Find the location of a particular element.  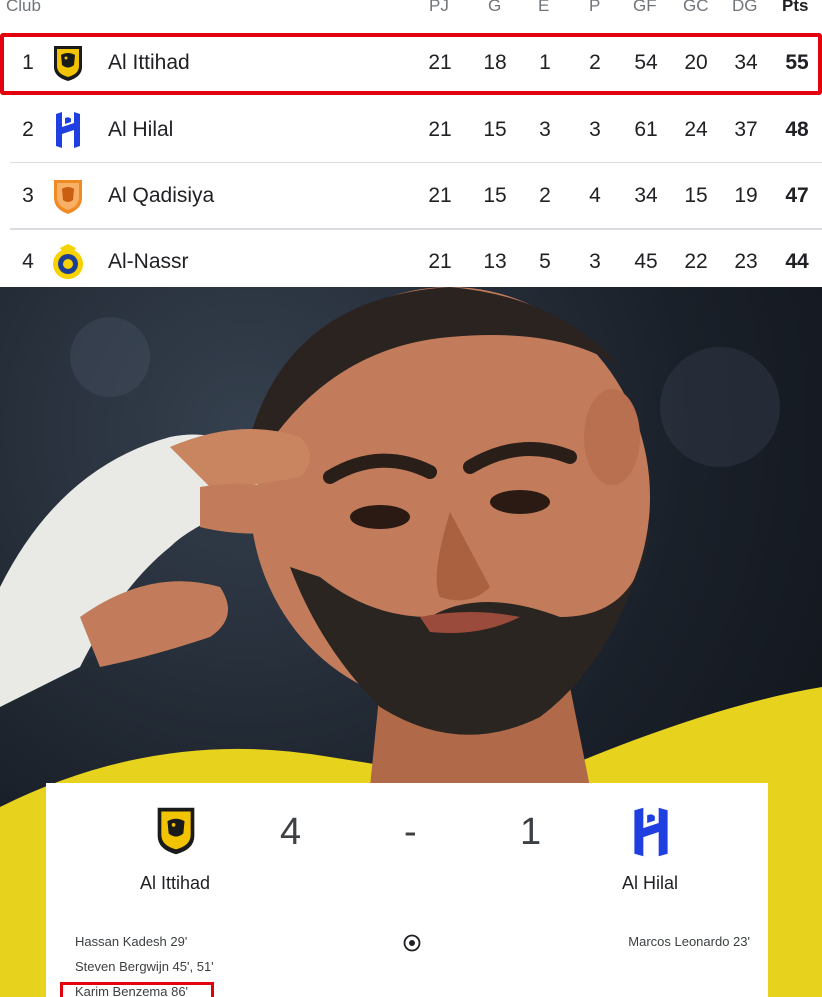

soccer-ball-icon is located at coordinates (412, 943).